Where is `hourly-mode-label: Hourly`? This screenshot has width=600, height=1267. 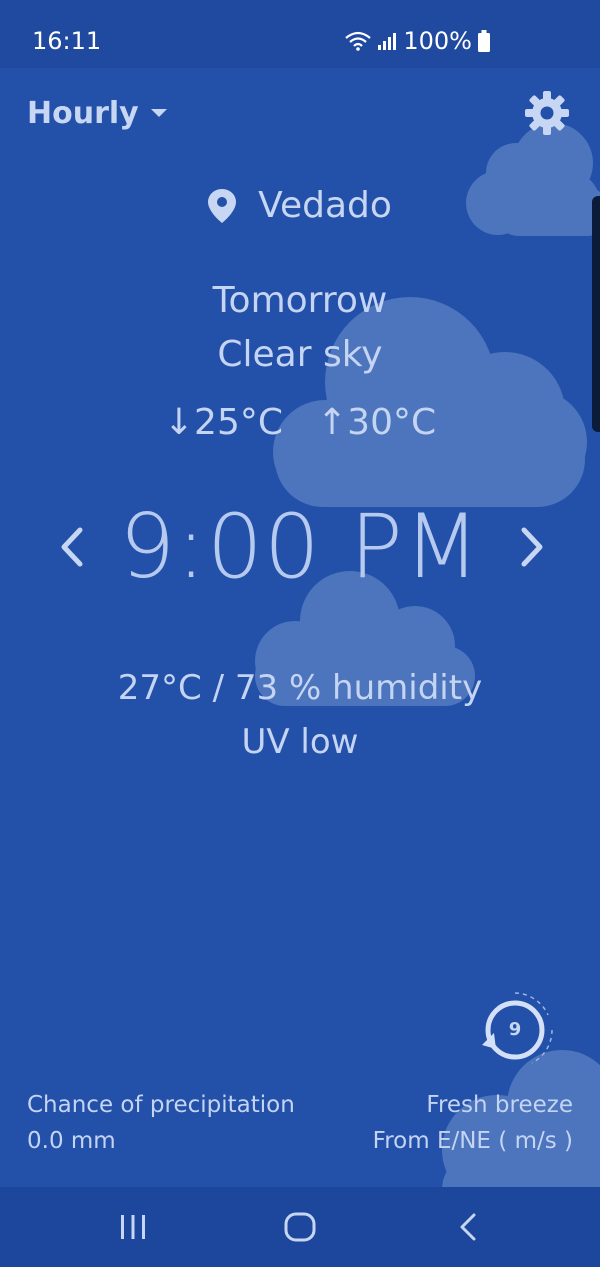
hourly-mode-label: Hourly is located at coordinates (83, 113).